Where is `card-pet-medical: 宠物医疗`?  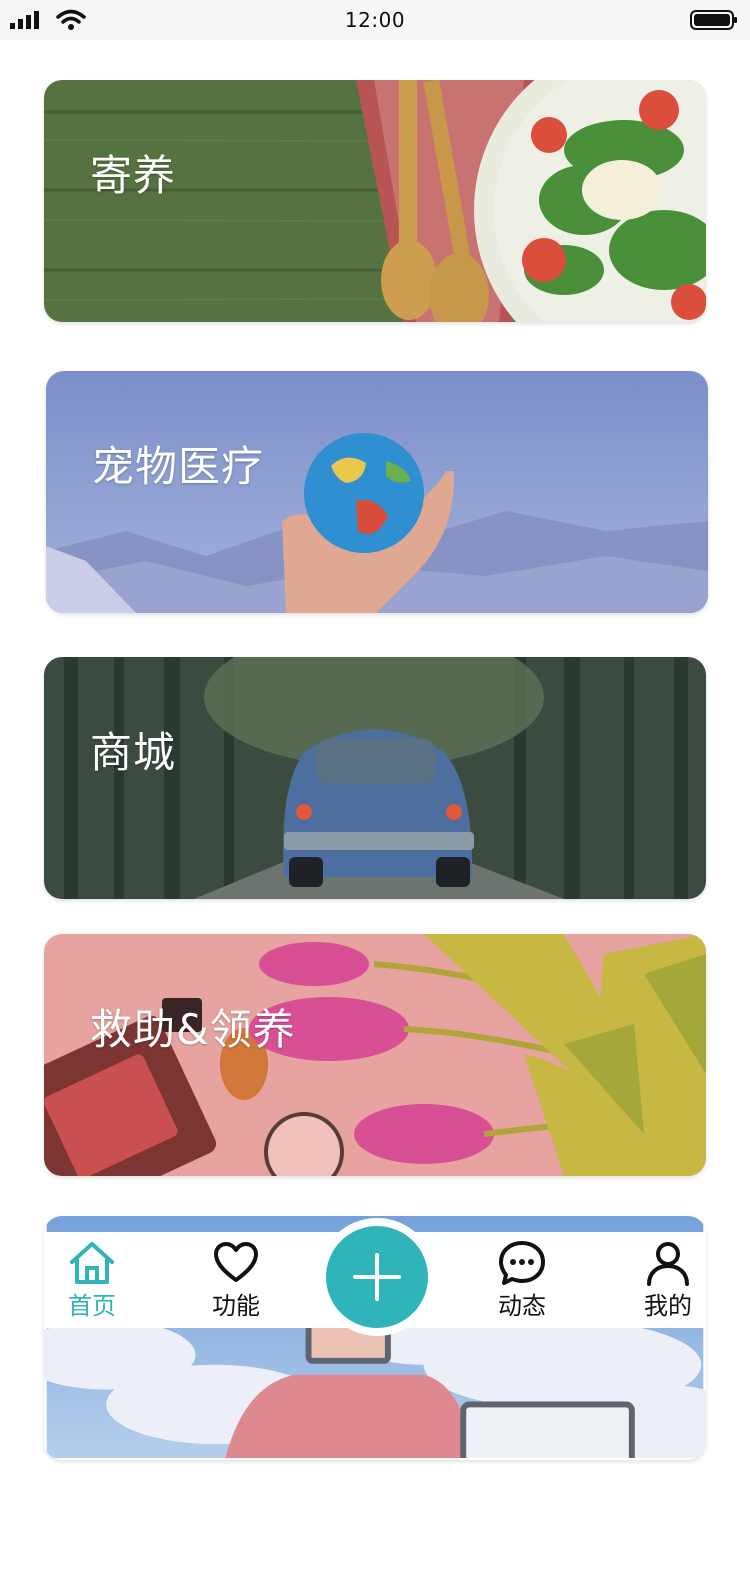
card-pet-medical: 宠物医疗 is located at coordinates (377, 492).